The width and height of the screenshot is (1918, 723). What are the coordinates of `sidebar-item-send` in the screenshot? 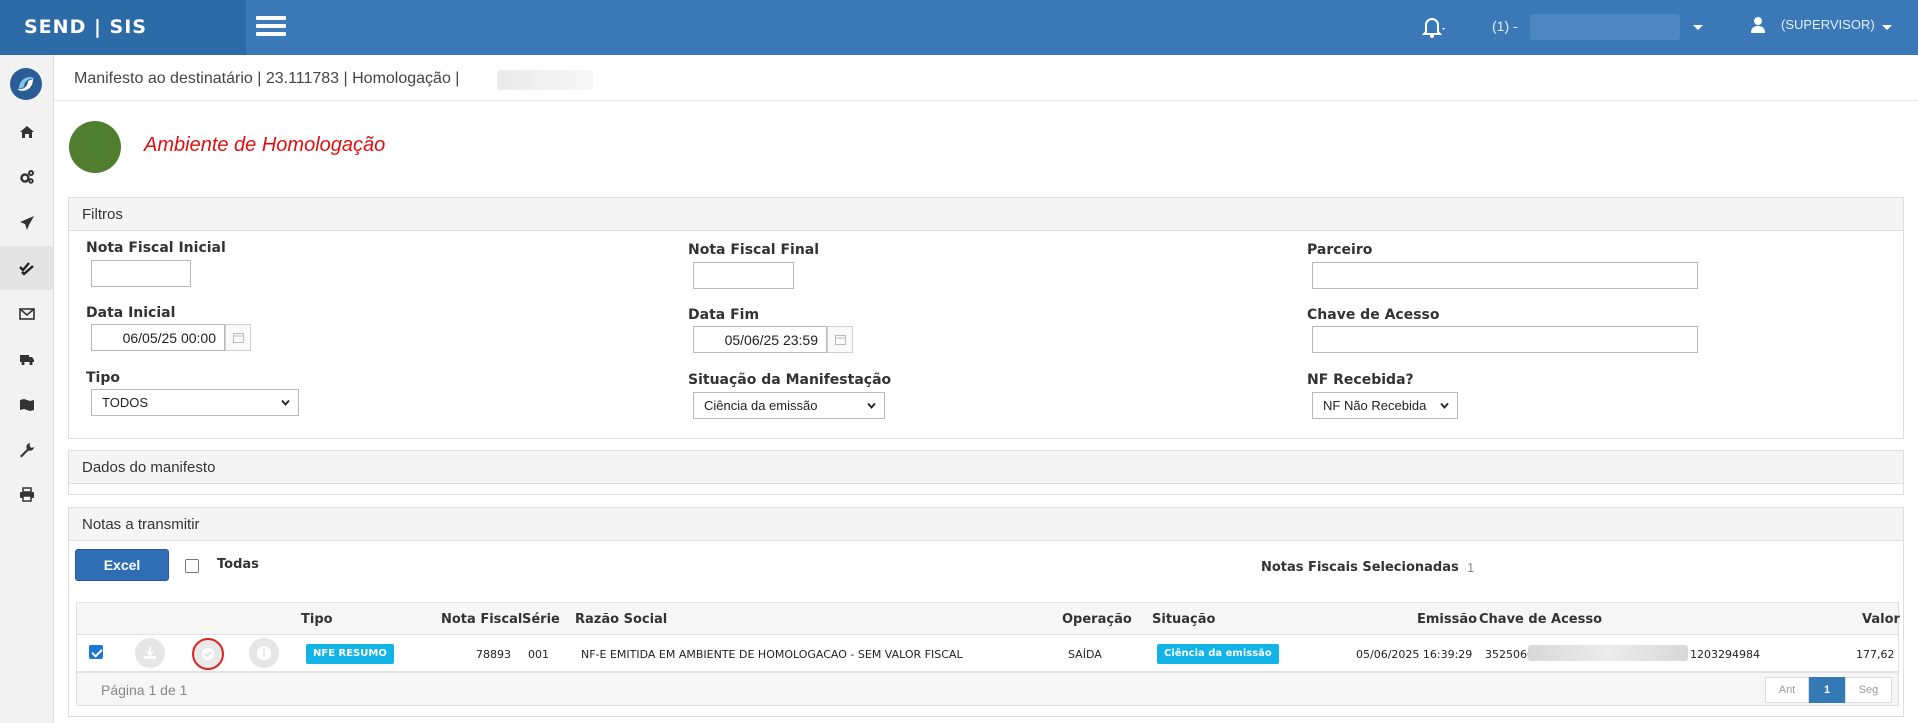 It's located at (26, 223).